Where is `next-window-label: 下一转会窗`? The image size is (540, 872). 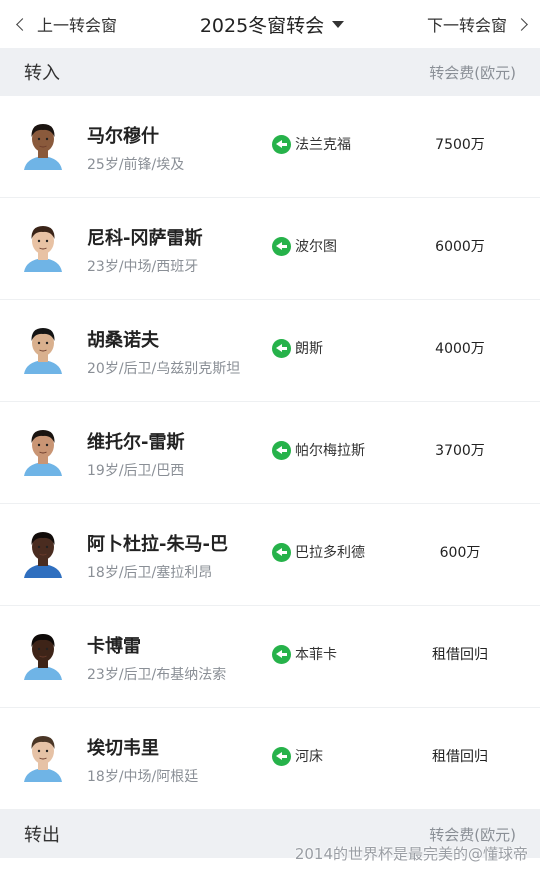 next-window-label: 下一转会窗 is located at coordinates (466, 25).